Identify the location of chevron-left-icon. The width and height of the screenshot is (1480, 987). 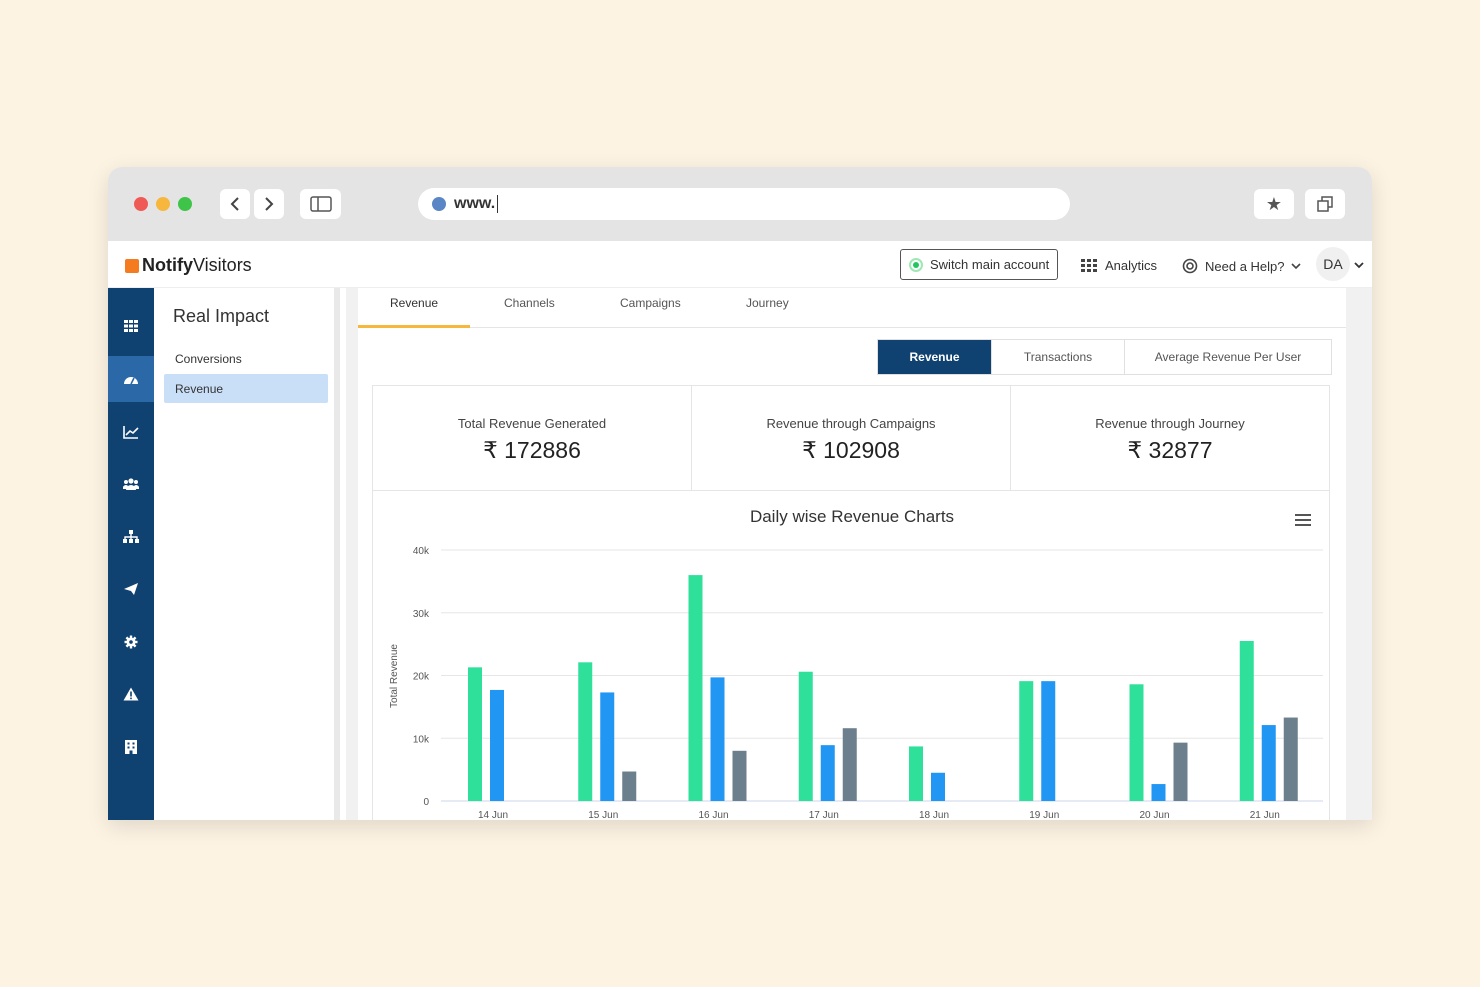
(234, 204).